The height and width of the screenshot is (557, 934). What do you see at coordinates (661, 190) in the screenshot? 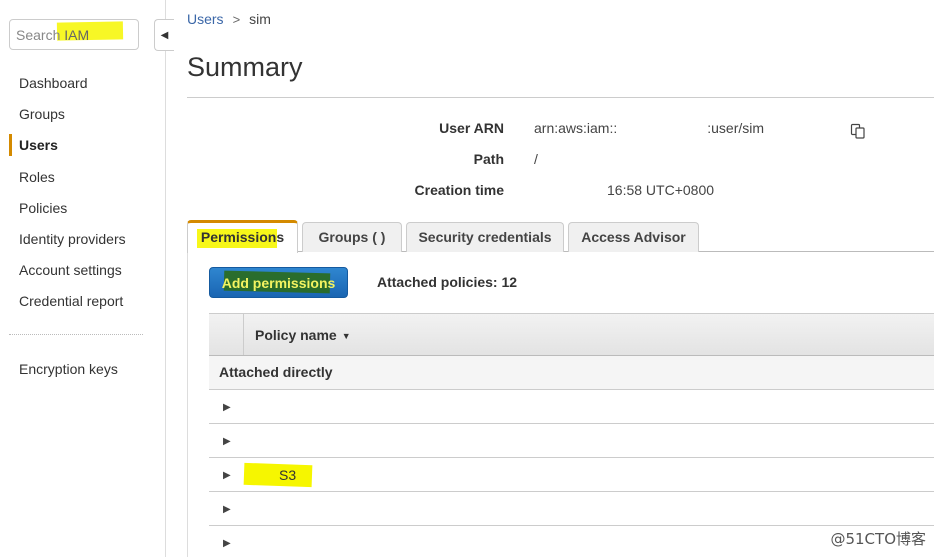
I see `creation-time-value: 16:58 UTC+0800` at bounding box center [661, 190].